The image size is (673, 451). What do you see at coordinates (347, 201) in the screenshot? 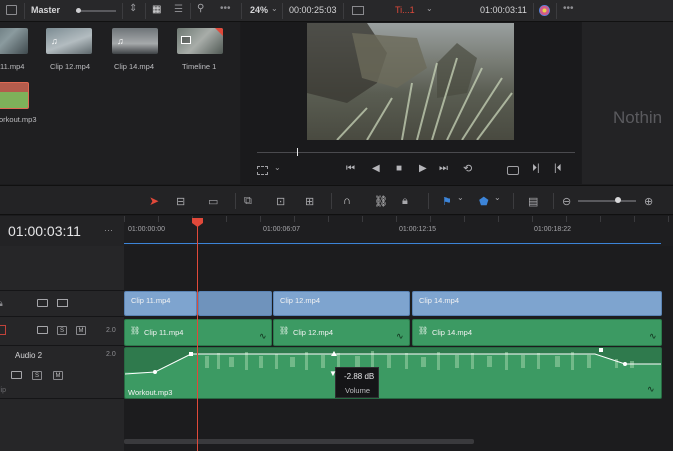
I see `snapping-icon: ∩` at bounding box center [347, 201].